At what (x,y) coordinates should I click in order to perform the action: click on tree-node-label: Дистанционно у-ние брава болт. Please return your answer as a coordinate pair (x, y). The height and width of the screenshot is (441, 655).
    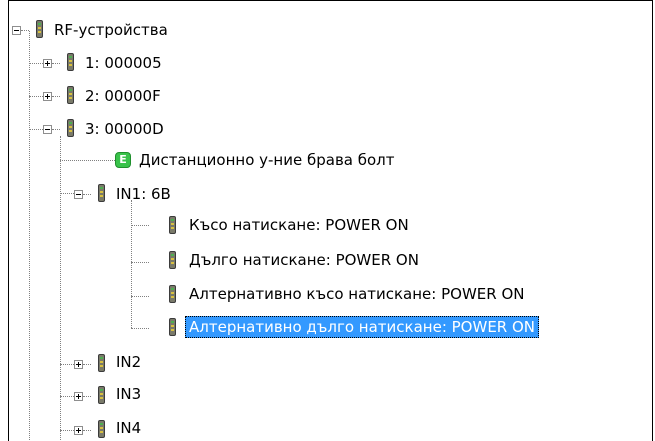
    Looking at the image, I should click on (267, 160).